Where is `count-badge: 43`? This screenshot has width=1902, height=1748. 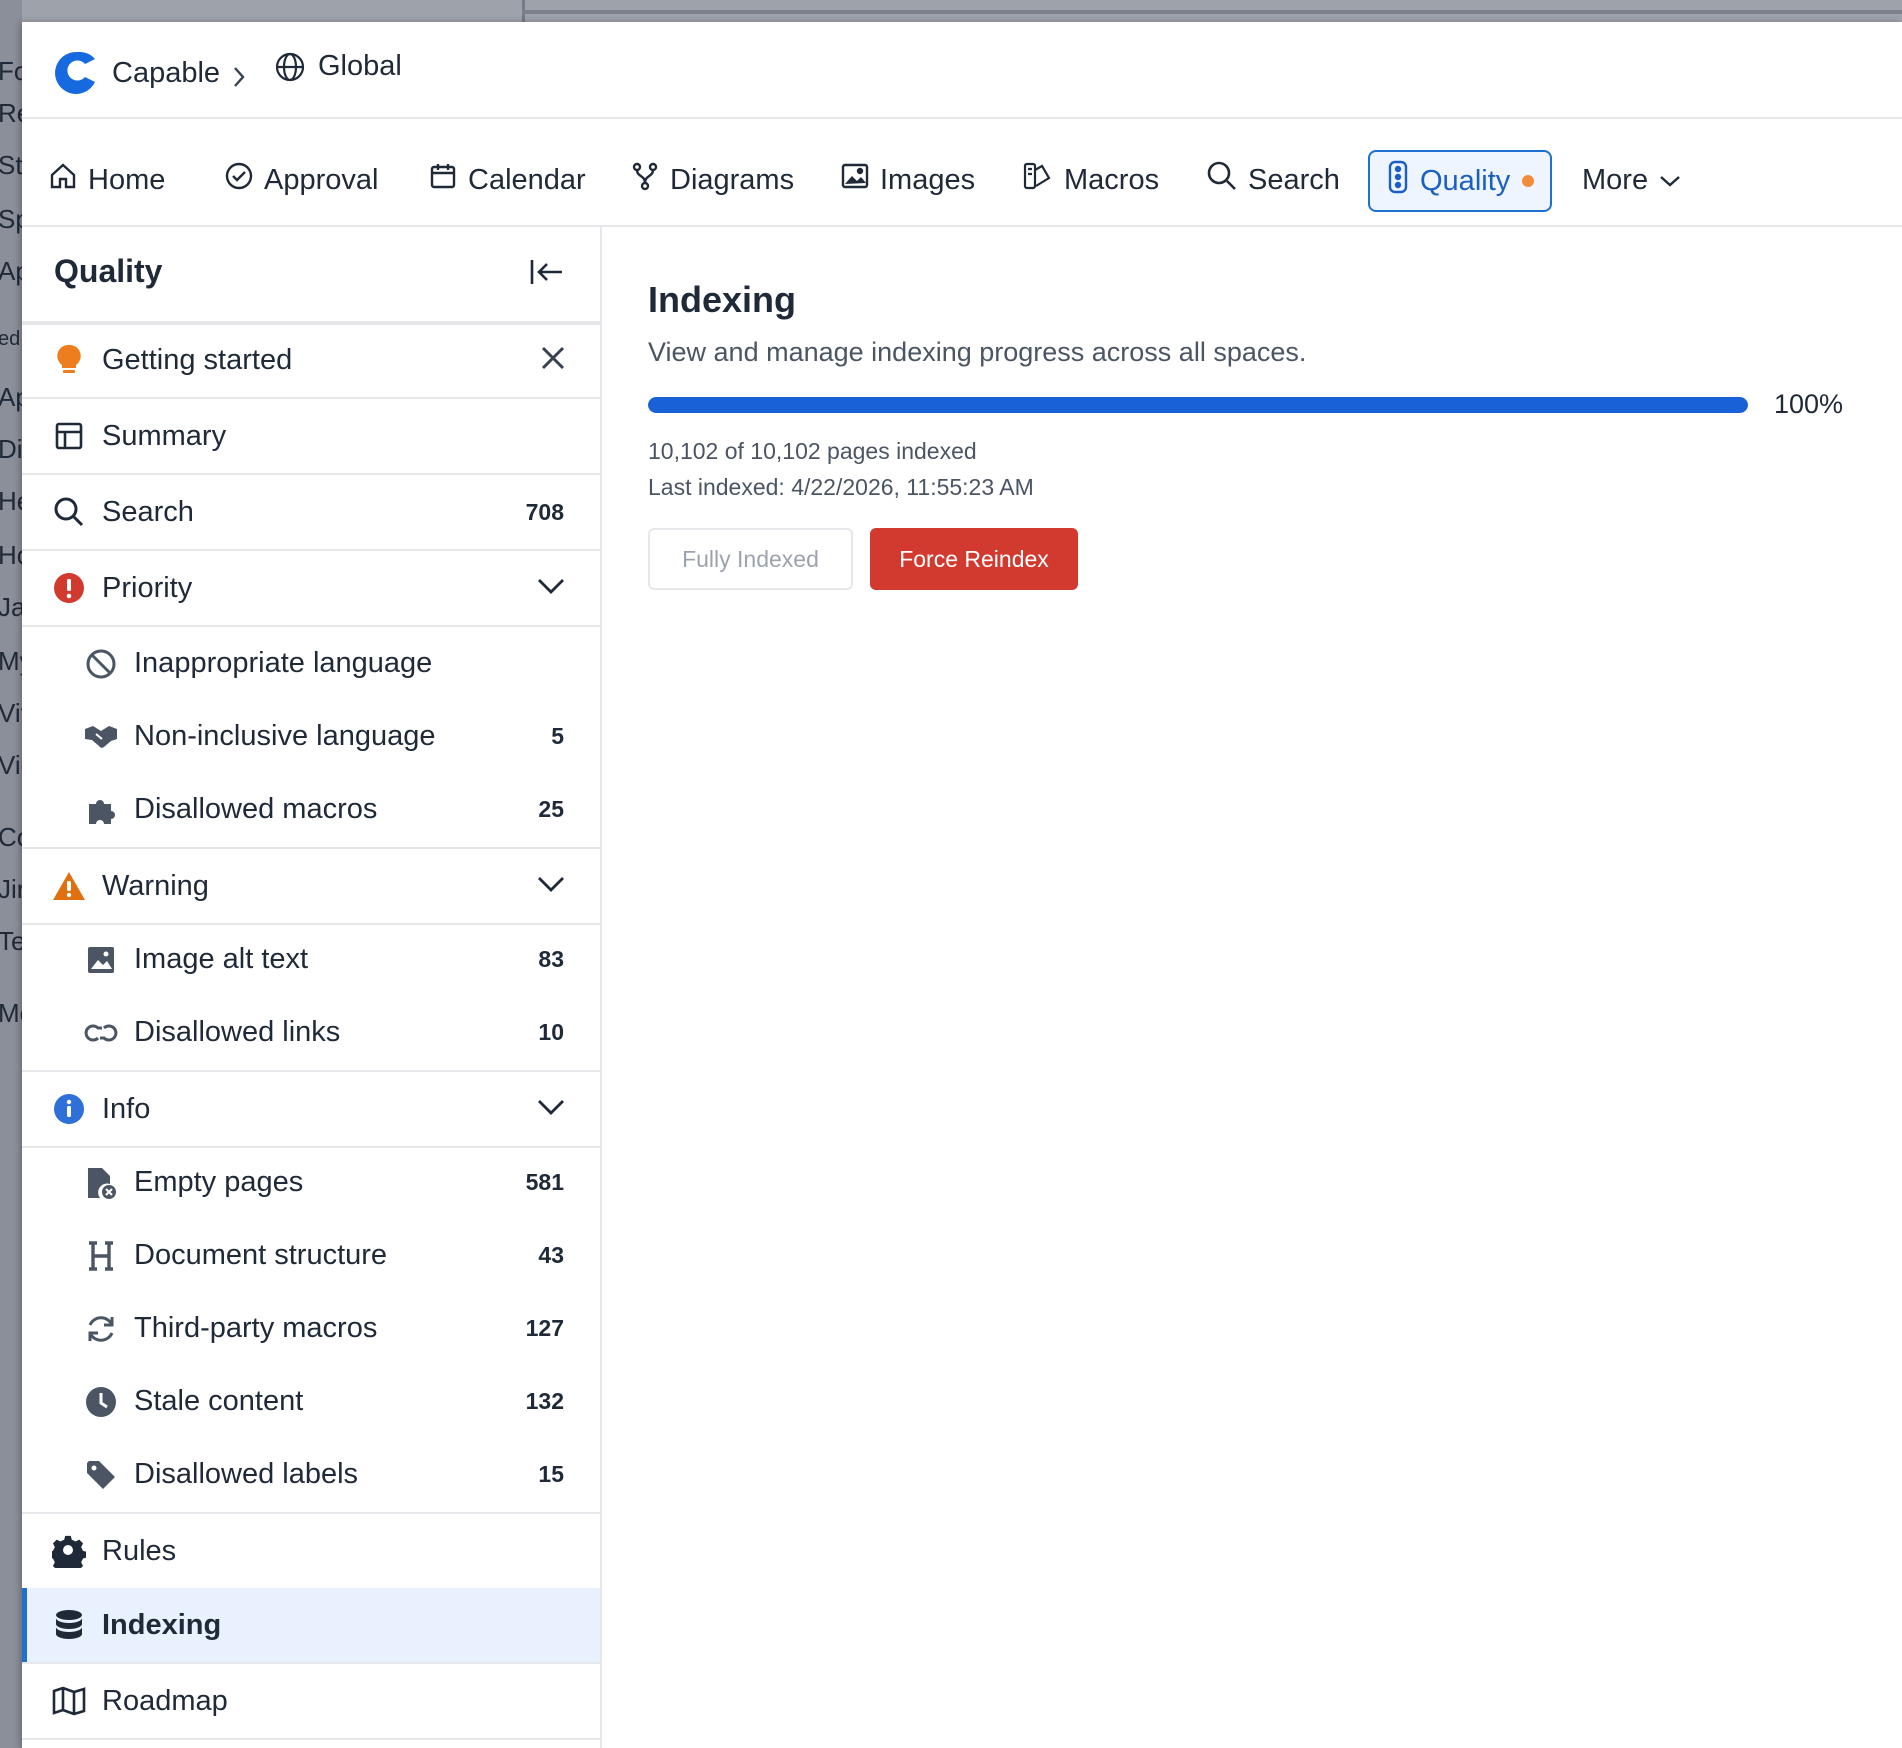 count-badge: 43 is located at coordinates (551, 1255).